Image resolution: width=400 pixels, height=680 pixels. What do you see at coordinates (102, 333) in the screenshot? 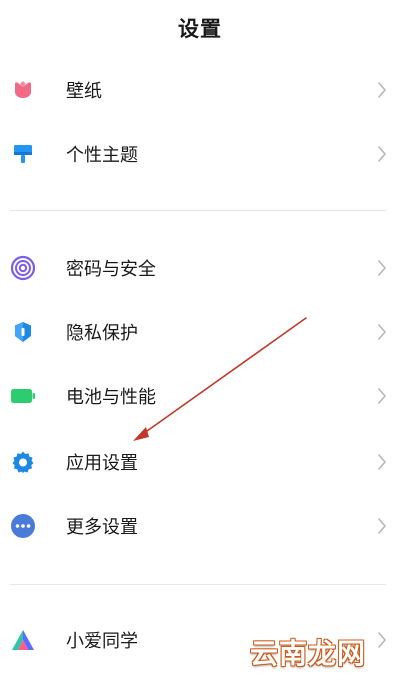
I see `settings-item-label: 隐私保护` at bounding box center [102, 333].